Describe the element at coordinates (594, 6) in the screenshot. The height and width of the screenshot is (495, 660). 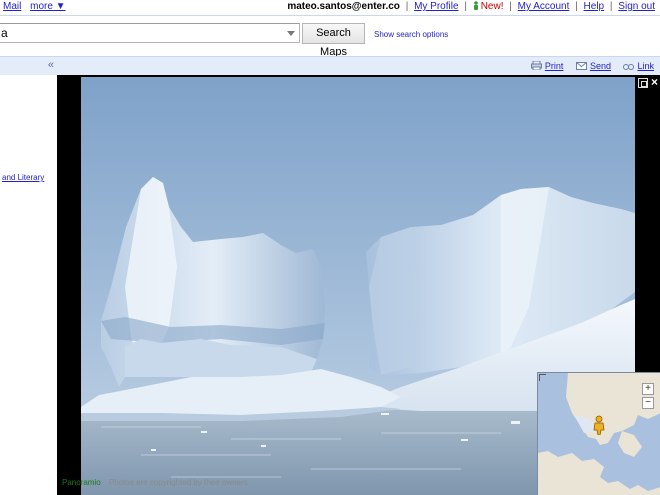
I see `help-link: Help` at that location.